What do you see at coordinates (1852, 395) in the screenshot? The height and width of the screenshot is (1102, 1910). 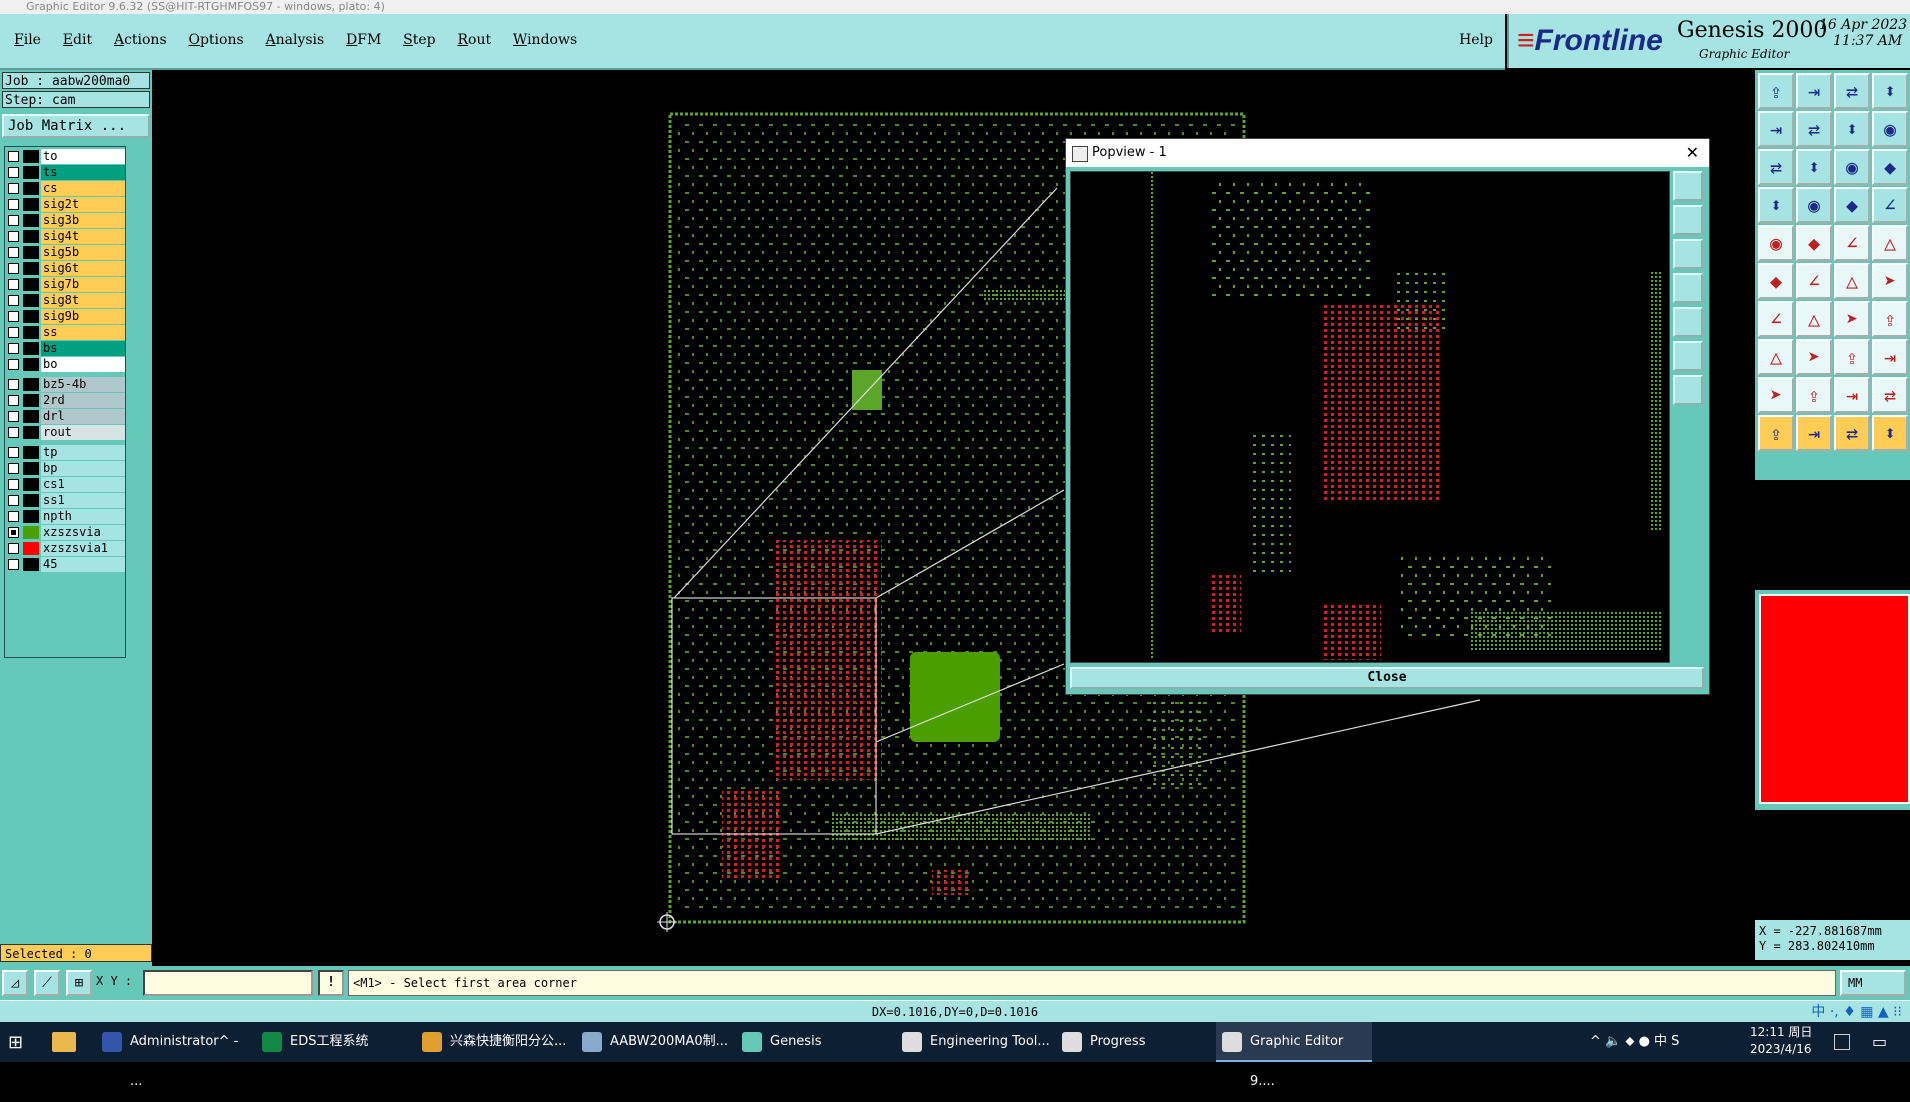 I see `tool-button-draw-icon: ⇥` at bounding box center [1852, 395].